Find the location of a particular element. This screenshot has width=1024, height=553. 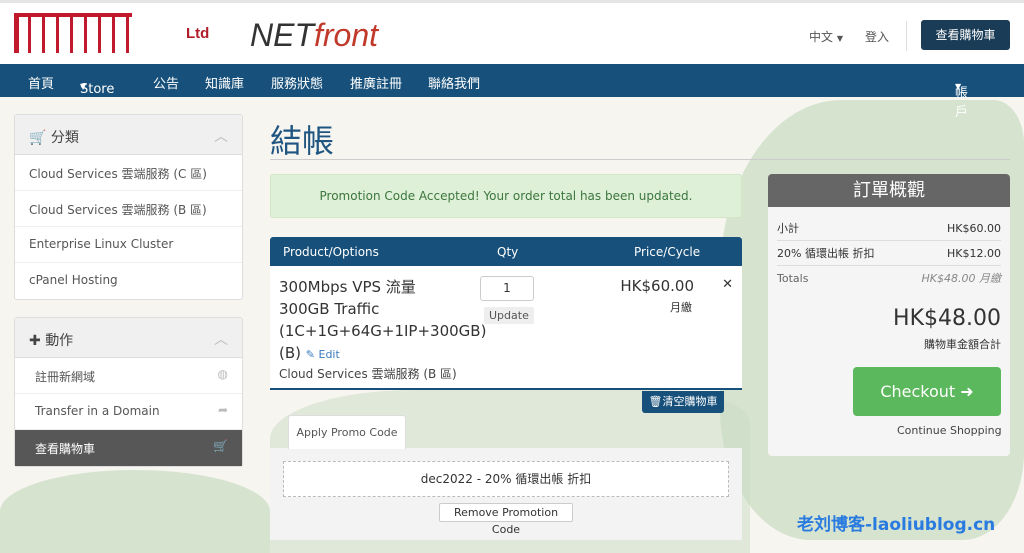

cart-table-header: Product/Options Qty Price/Cycle is located at coordinates (506, 251).